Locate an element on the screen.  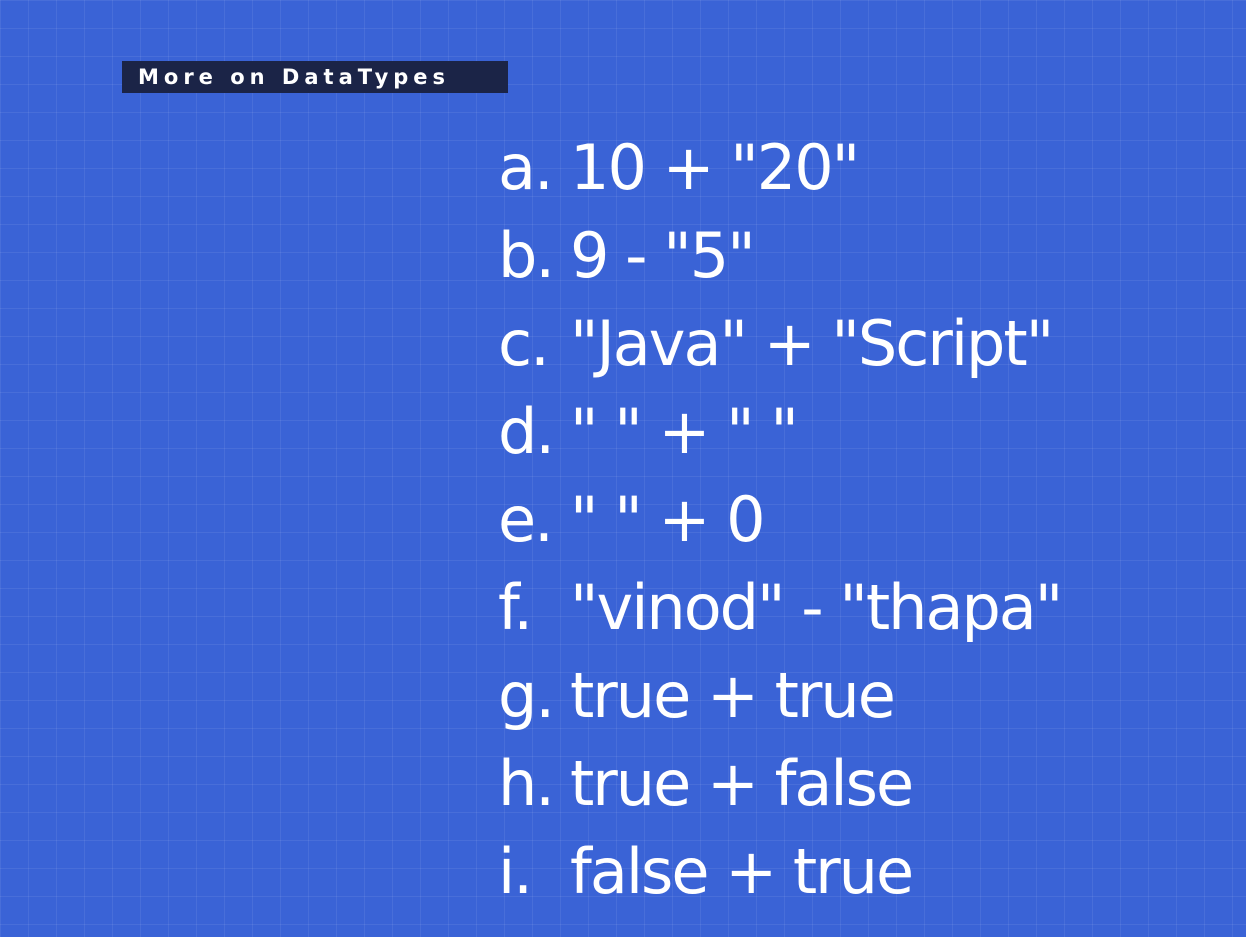
item-marker: f. is located at coordinates (515, 607).